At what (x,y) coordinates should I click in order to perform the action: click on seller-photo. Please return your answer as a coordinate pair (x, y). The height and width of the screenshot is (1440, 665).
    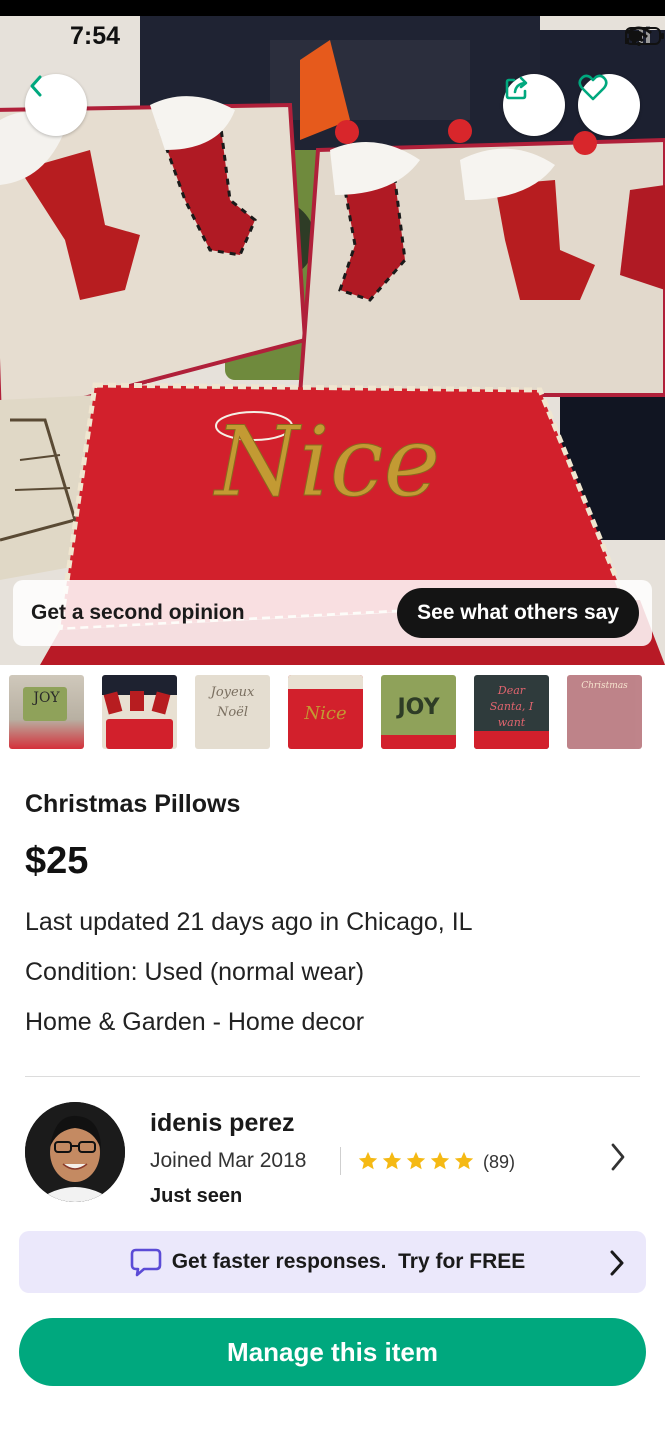
    Looking at the image, I should click on (75, 1152).